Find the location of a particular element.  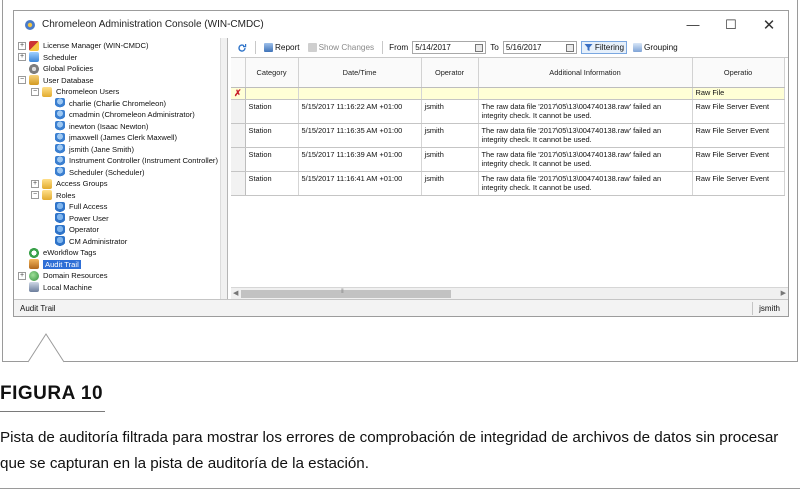

grouping-button: Grouping is located at coordinates (655, 47).